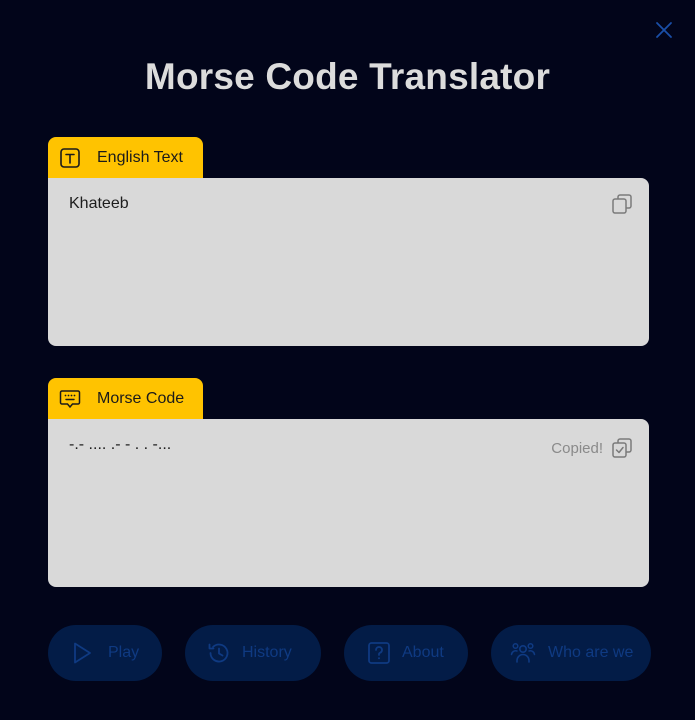 Image resolution: width=695 pixels, height=720 pixels. I want to click on english-text-tab: English Text, so click(125, 158).